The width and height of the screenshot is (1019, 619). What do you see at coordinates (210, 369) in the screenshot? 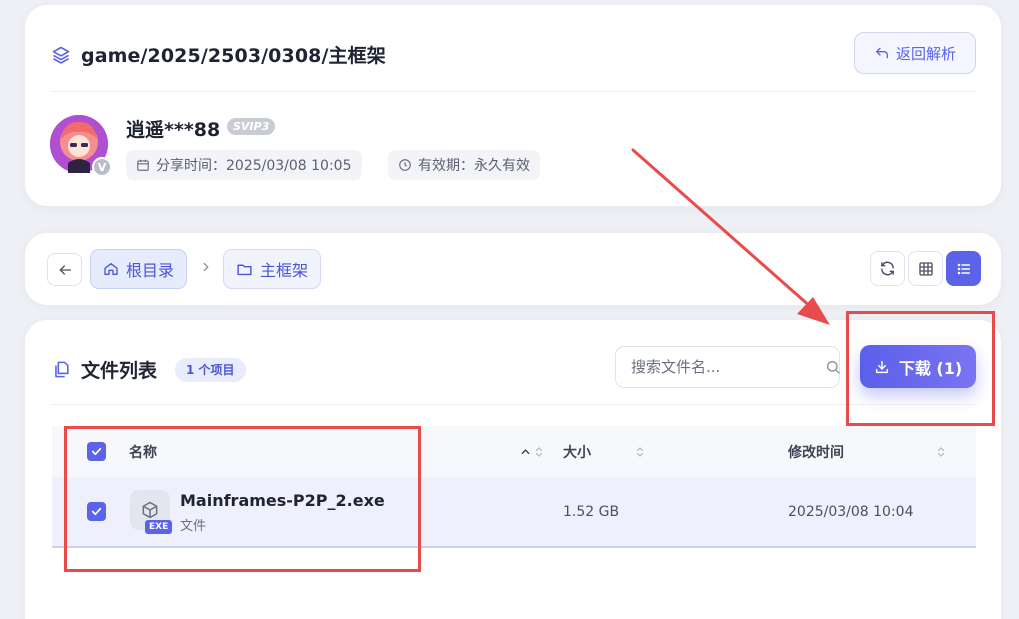
I see `item-count-badge: 1 个项目` at bounding box center [210, 369].